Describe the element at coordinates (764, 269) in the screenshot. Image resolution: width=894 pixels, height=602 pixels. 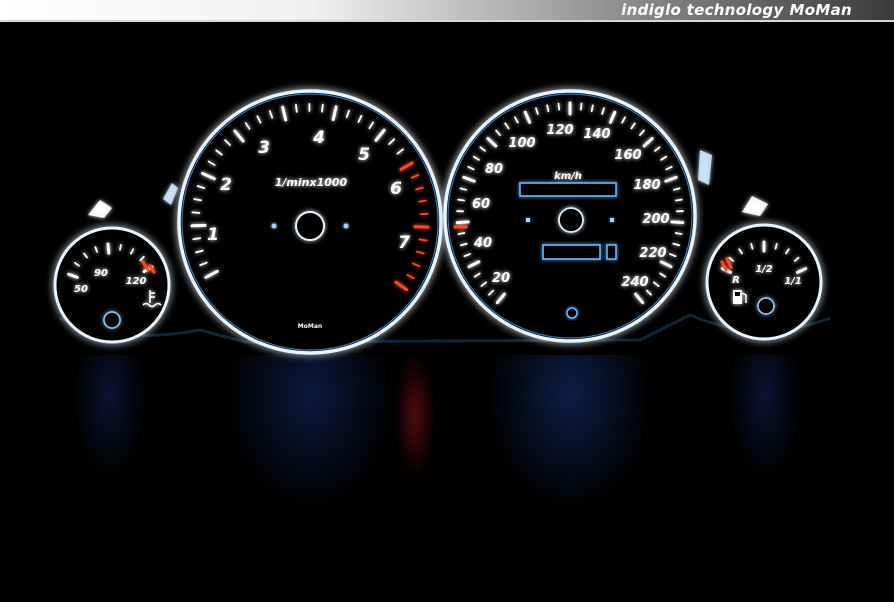
I see `fuel-label-half: 1/2` at that location.